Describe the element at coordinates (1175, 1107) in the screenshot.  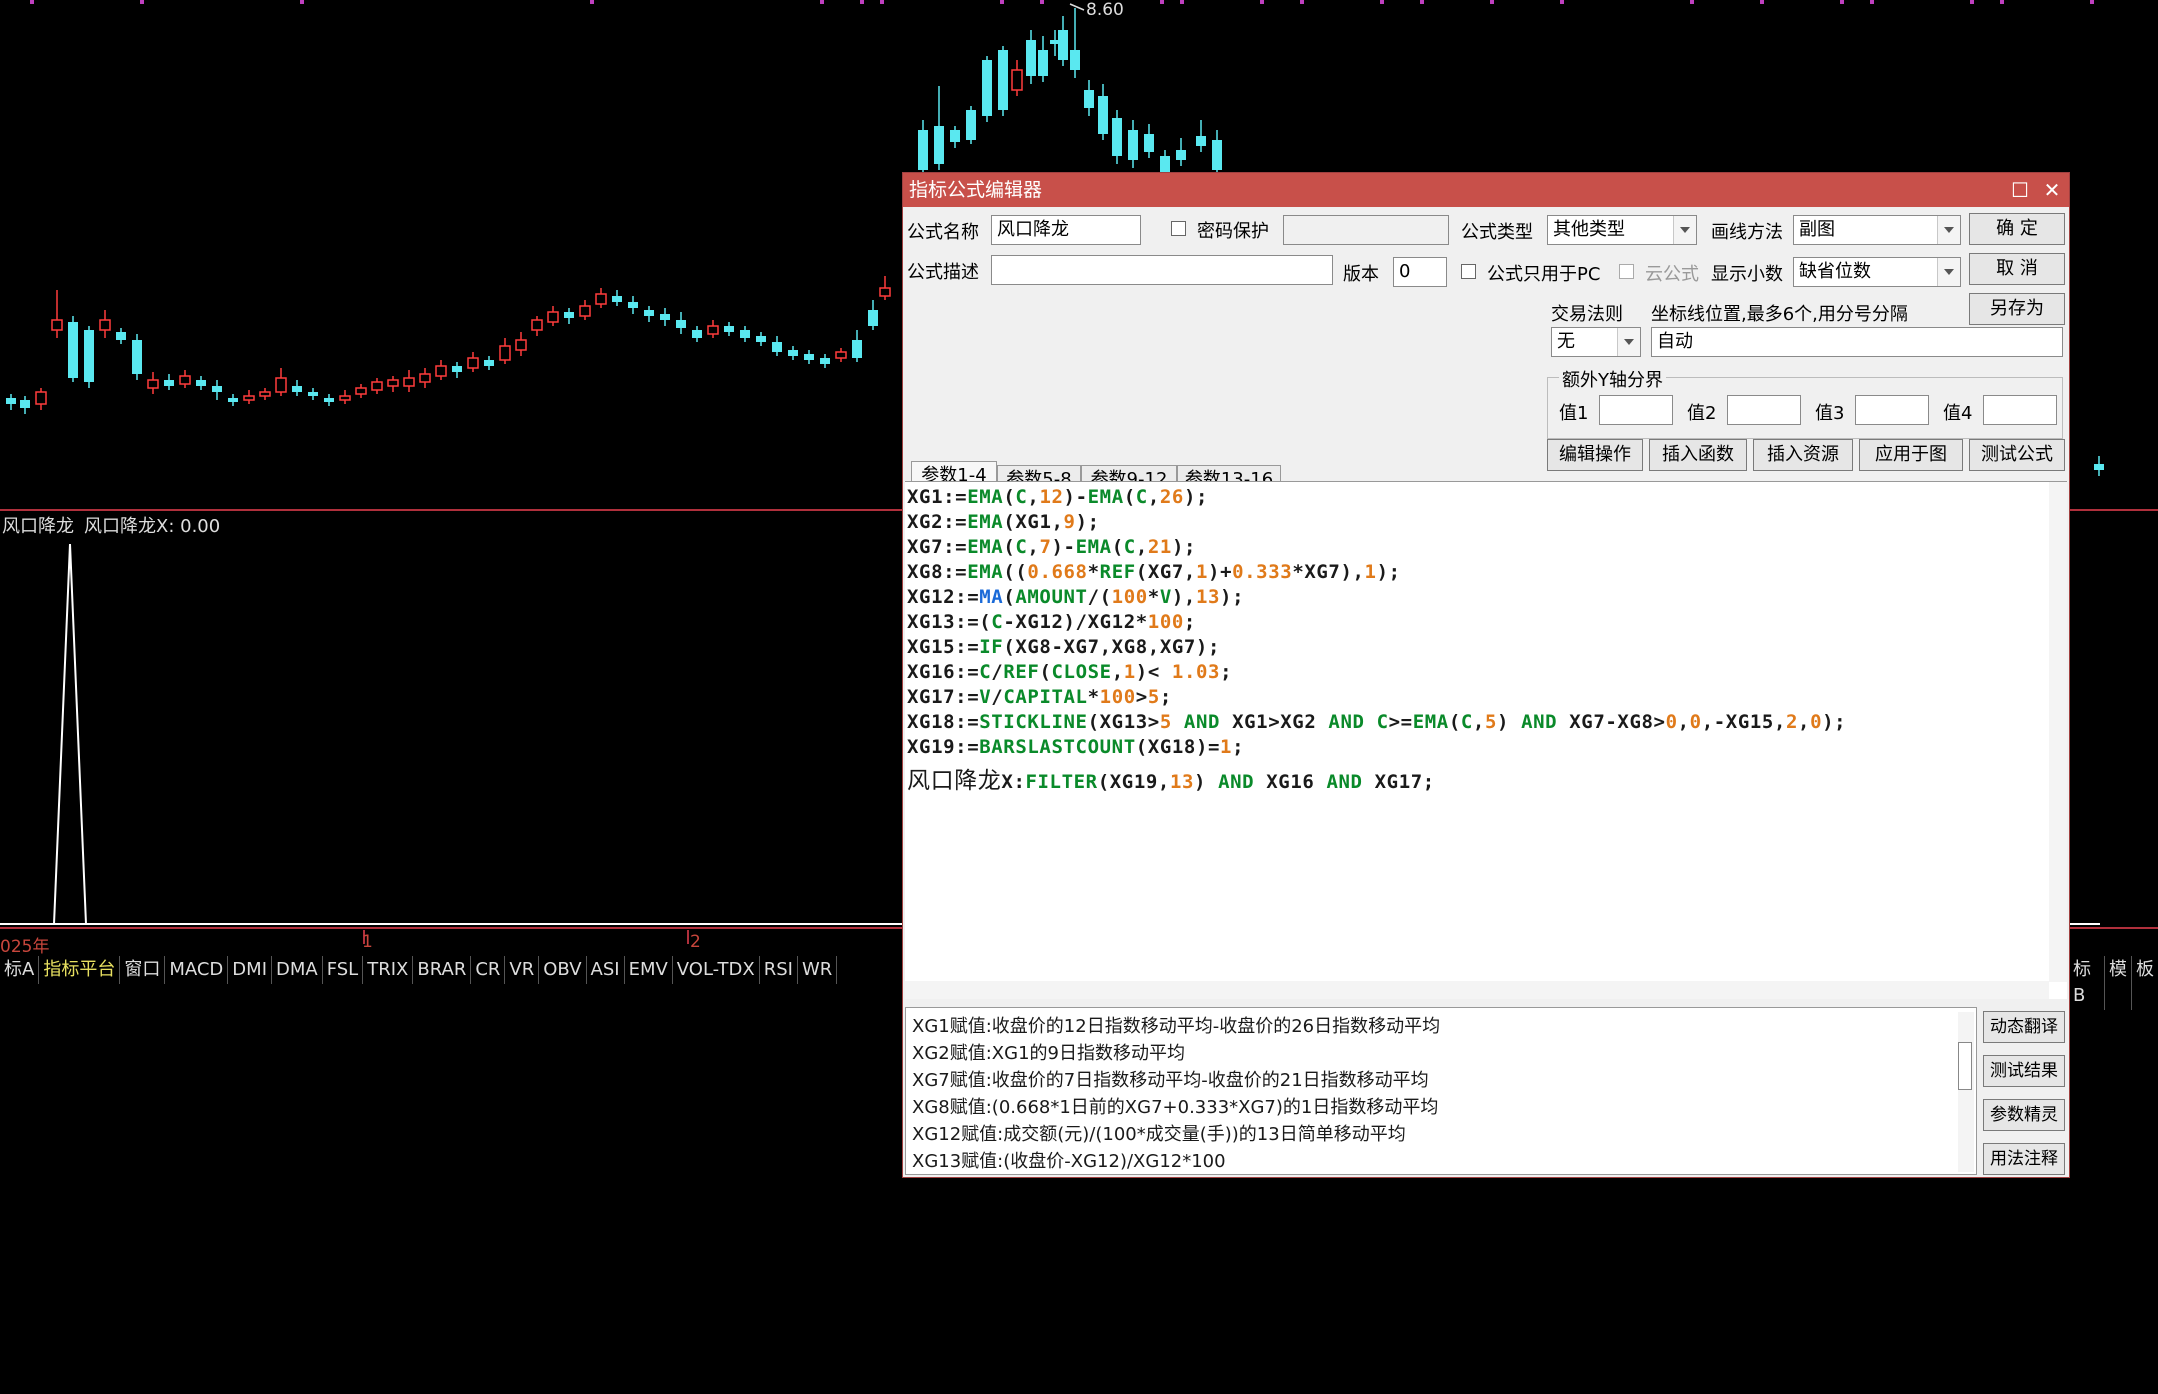
I see `explanation-line: XG8赋值:(0.668*1日前的XG7+0.333*XG7)的1日指数移动平均` at that location.